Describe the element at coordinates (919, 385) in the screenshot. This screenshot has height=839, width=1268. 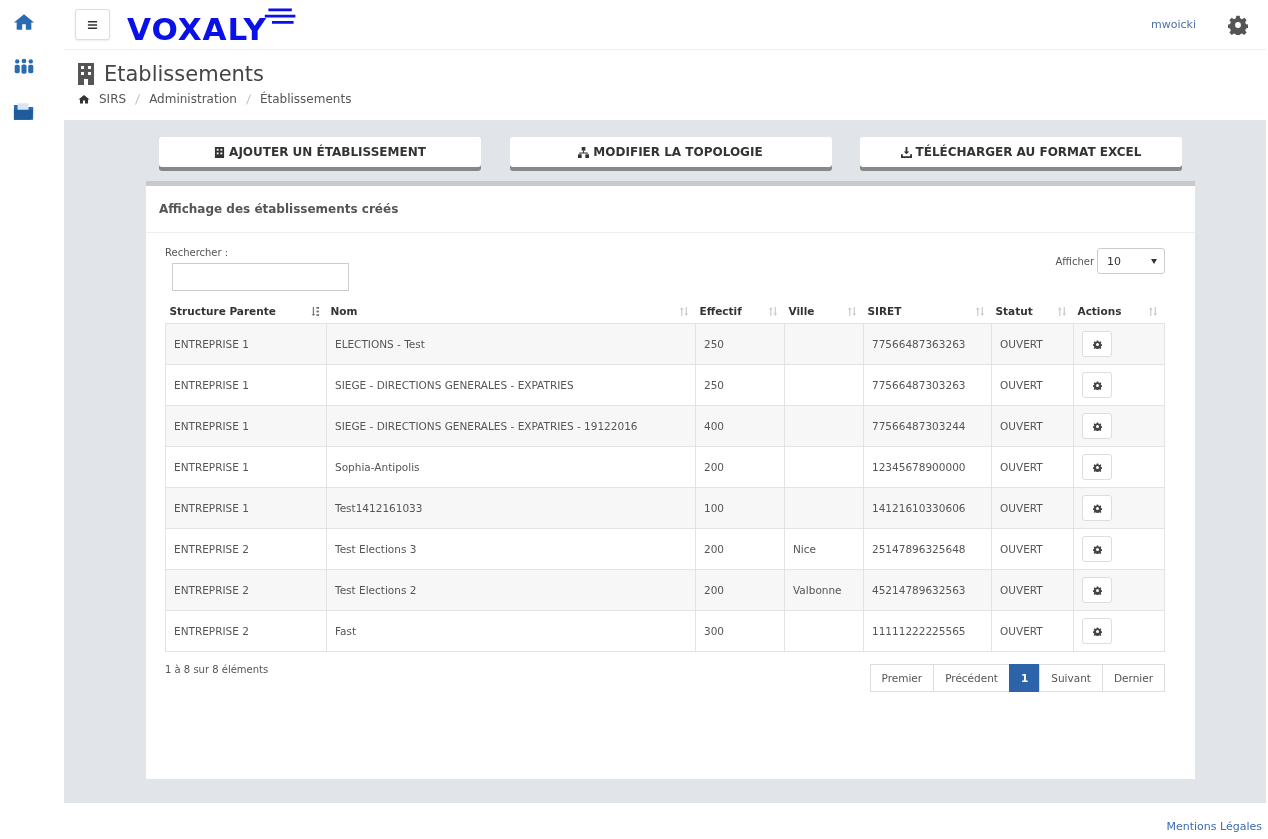
I see `table-cell: 77566487303263` at that location.